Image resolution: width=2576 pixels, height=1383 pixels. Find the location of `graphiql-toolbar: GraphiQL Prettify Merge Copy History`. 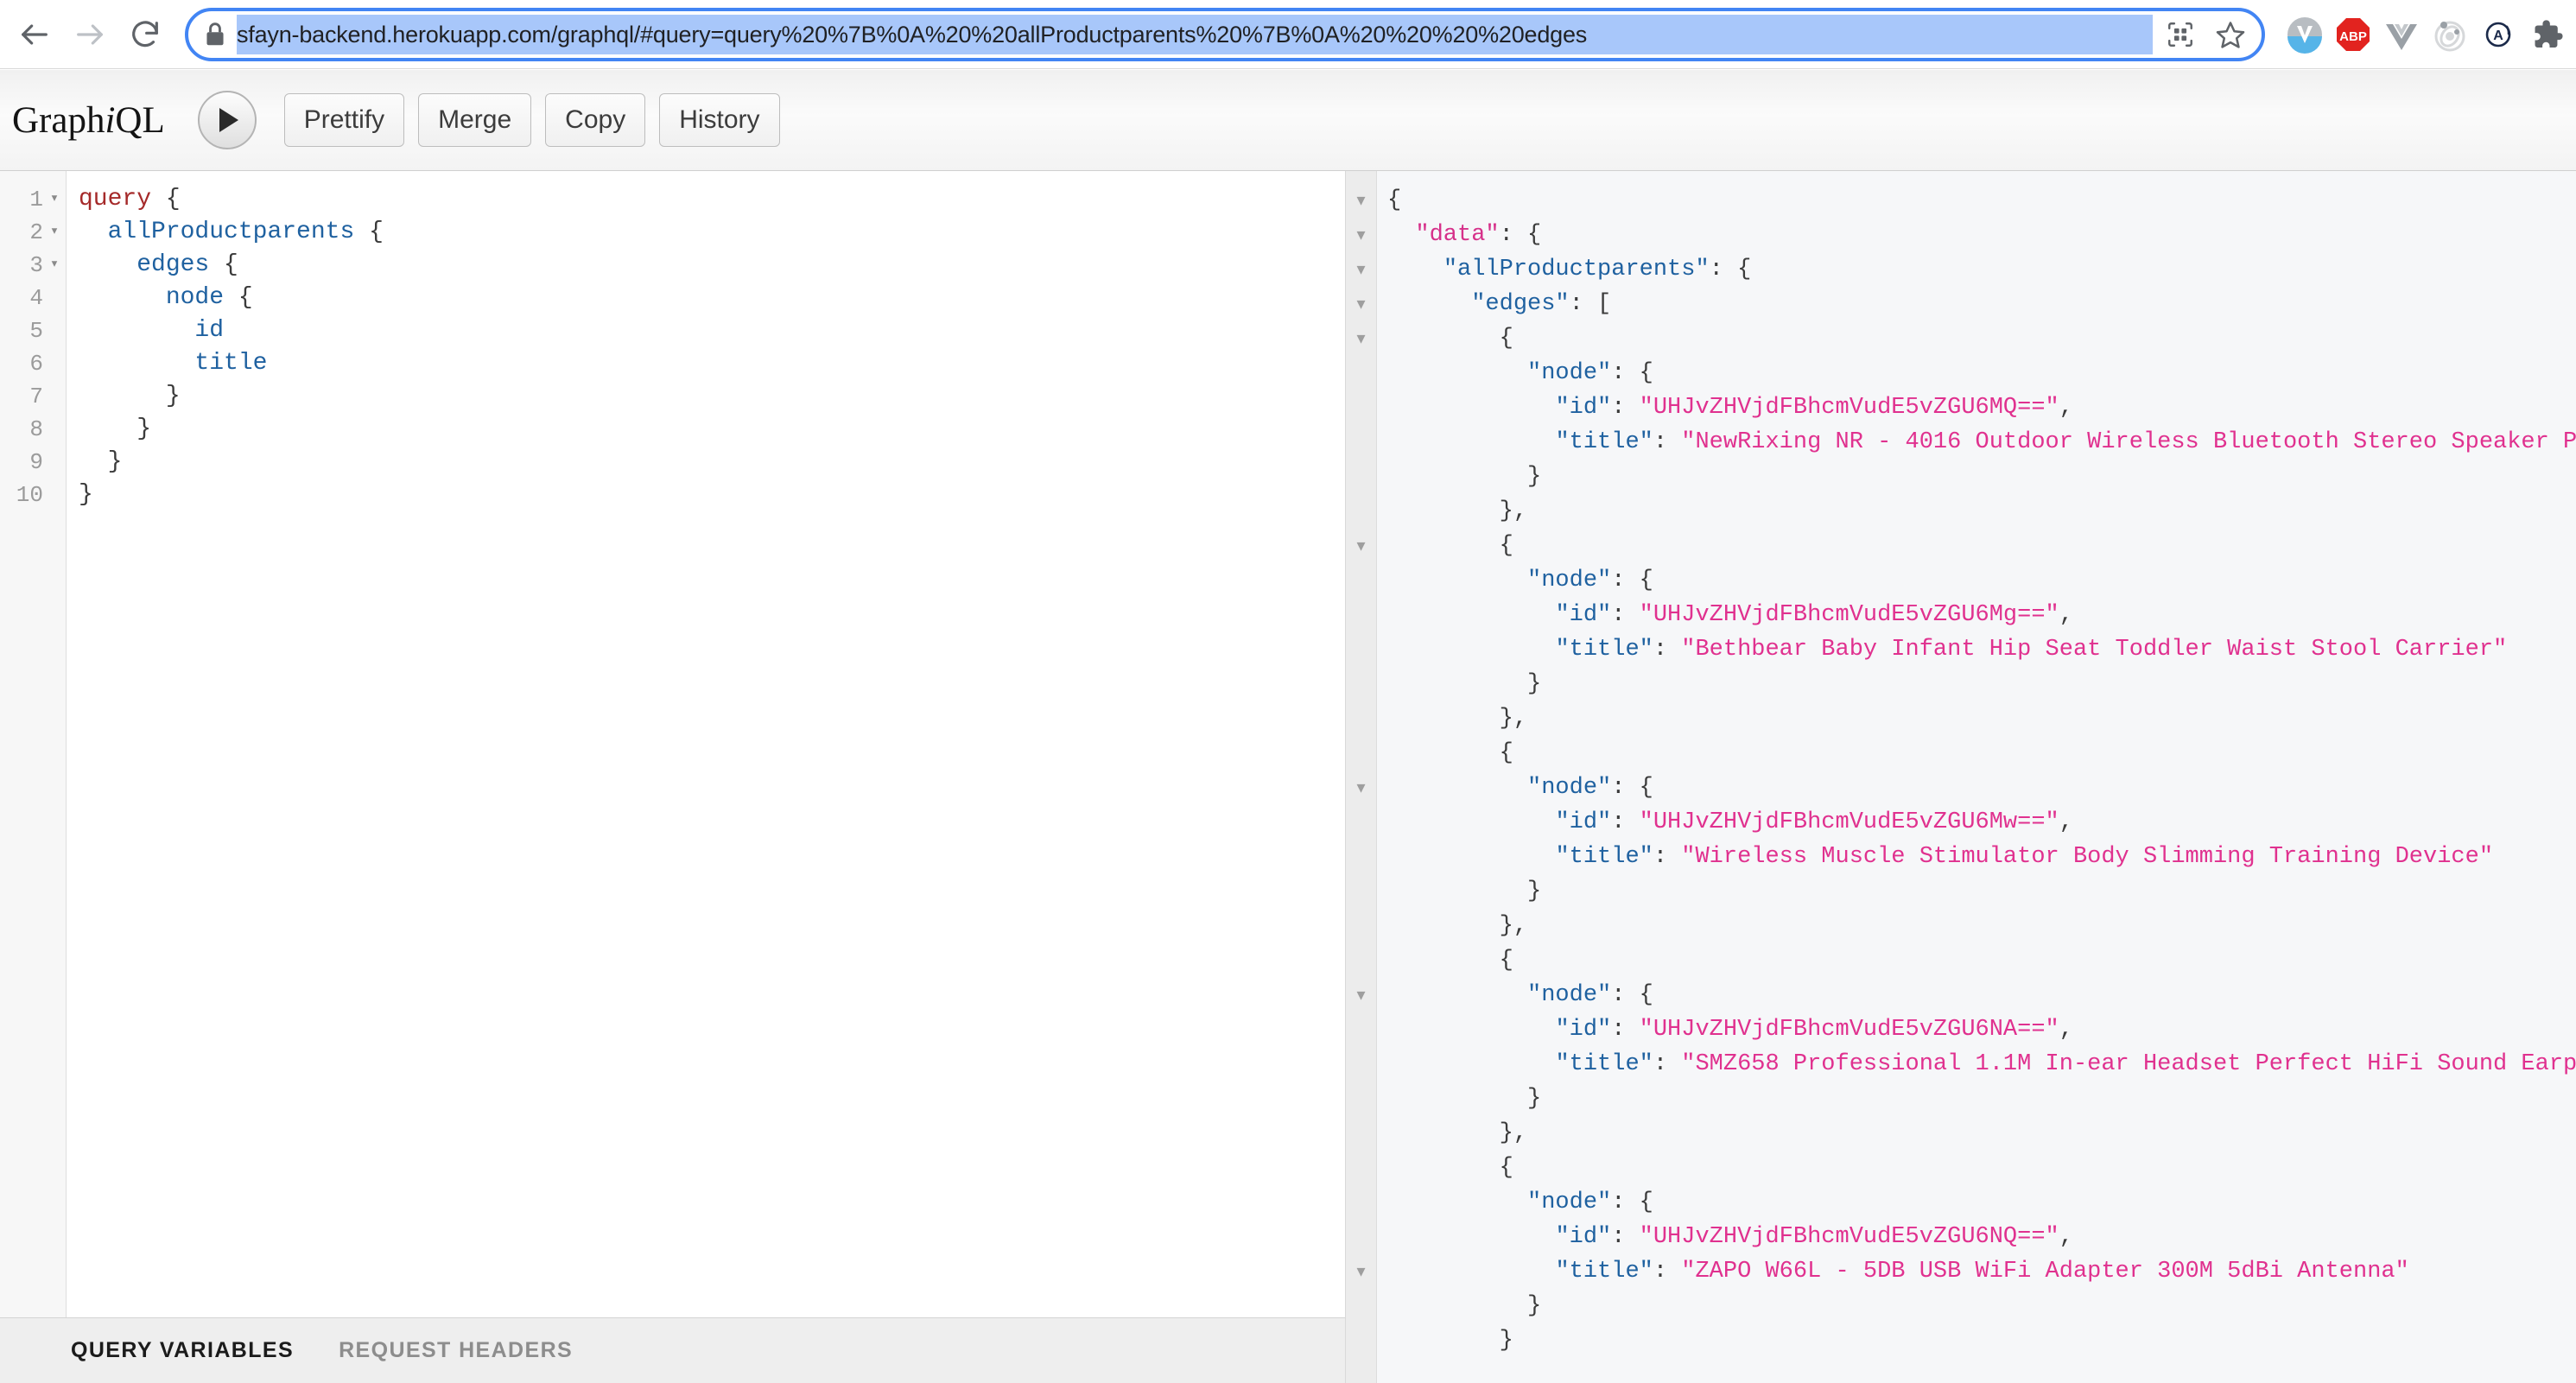

graphiql-toolbar: GraphiQL Prettify Merge Copy History is located at coordinates (1288, 120).